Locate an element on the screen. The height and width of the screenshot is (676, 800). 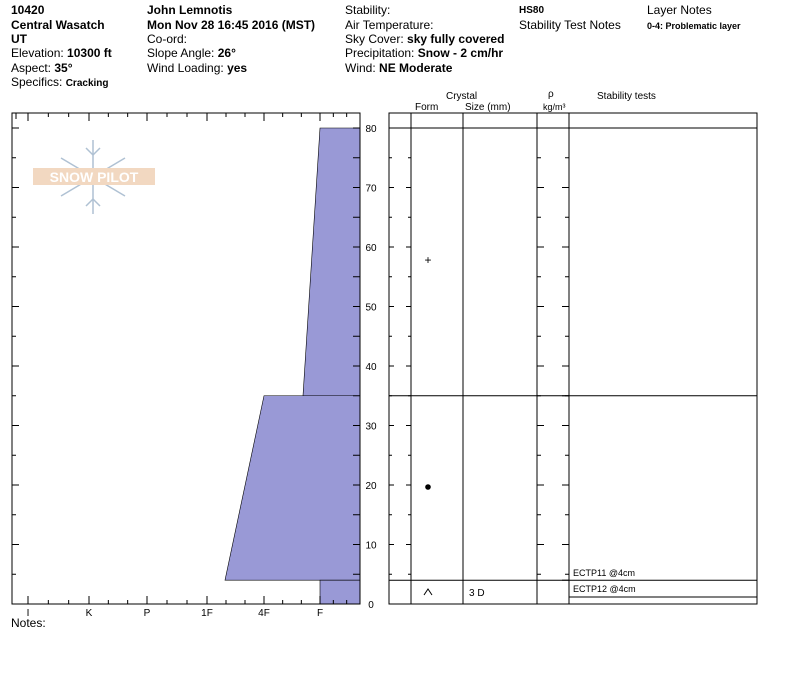
snowpilot-logo: SNOW PILOT is located at coordinates (94, 177).